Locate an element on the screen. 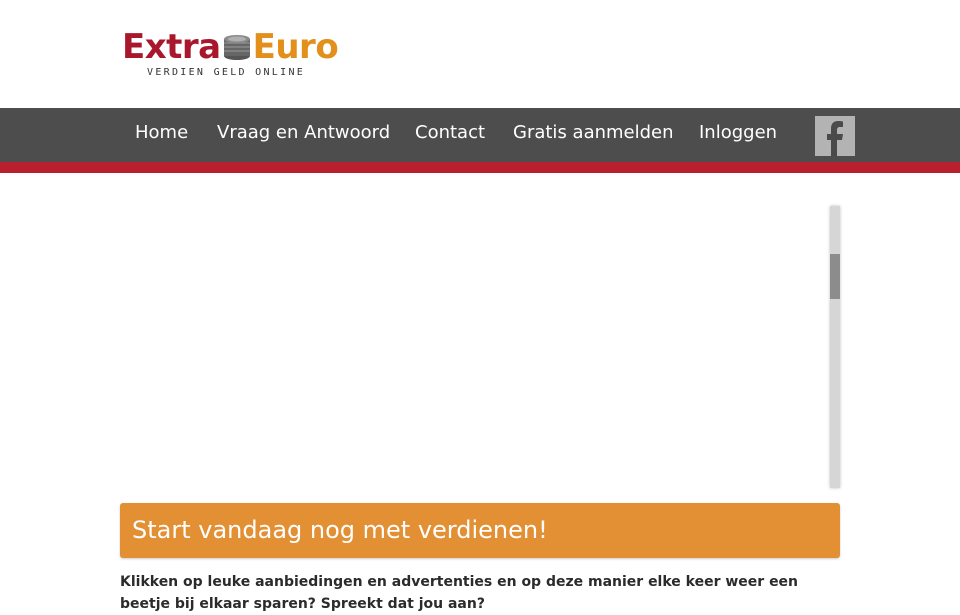 This screenshot has width=960, height=615. facebook-link is located at coordinates (835, 136).